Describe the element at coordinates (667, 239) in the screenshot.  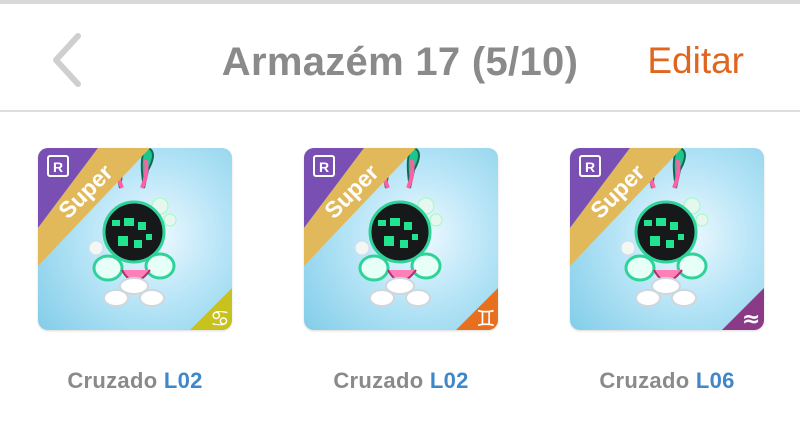
I see `item-tile: Super R ≈` at that location.